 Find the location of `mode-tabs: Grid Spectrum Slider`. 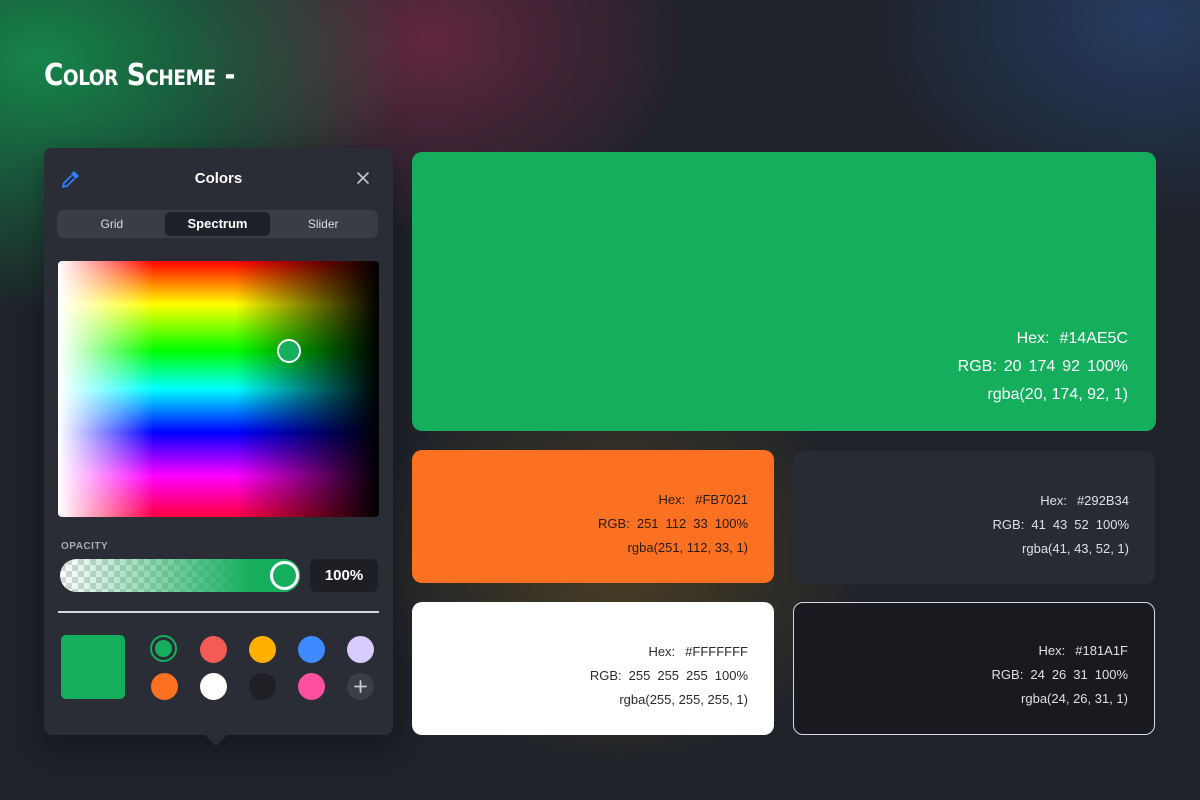

mode-tabs: Grid Spectrum Slider is located at coordinates (217, 224).